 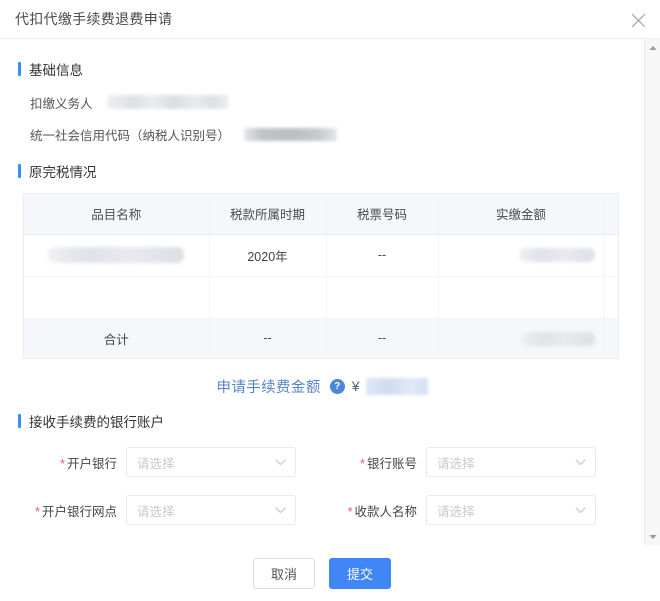 I want to click on label-bank-branch: * 开户银行网点, so click(x=78, y=510).